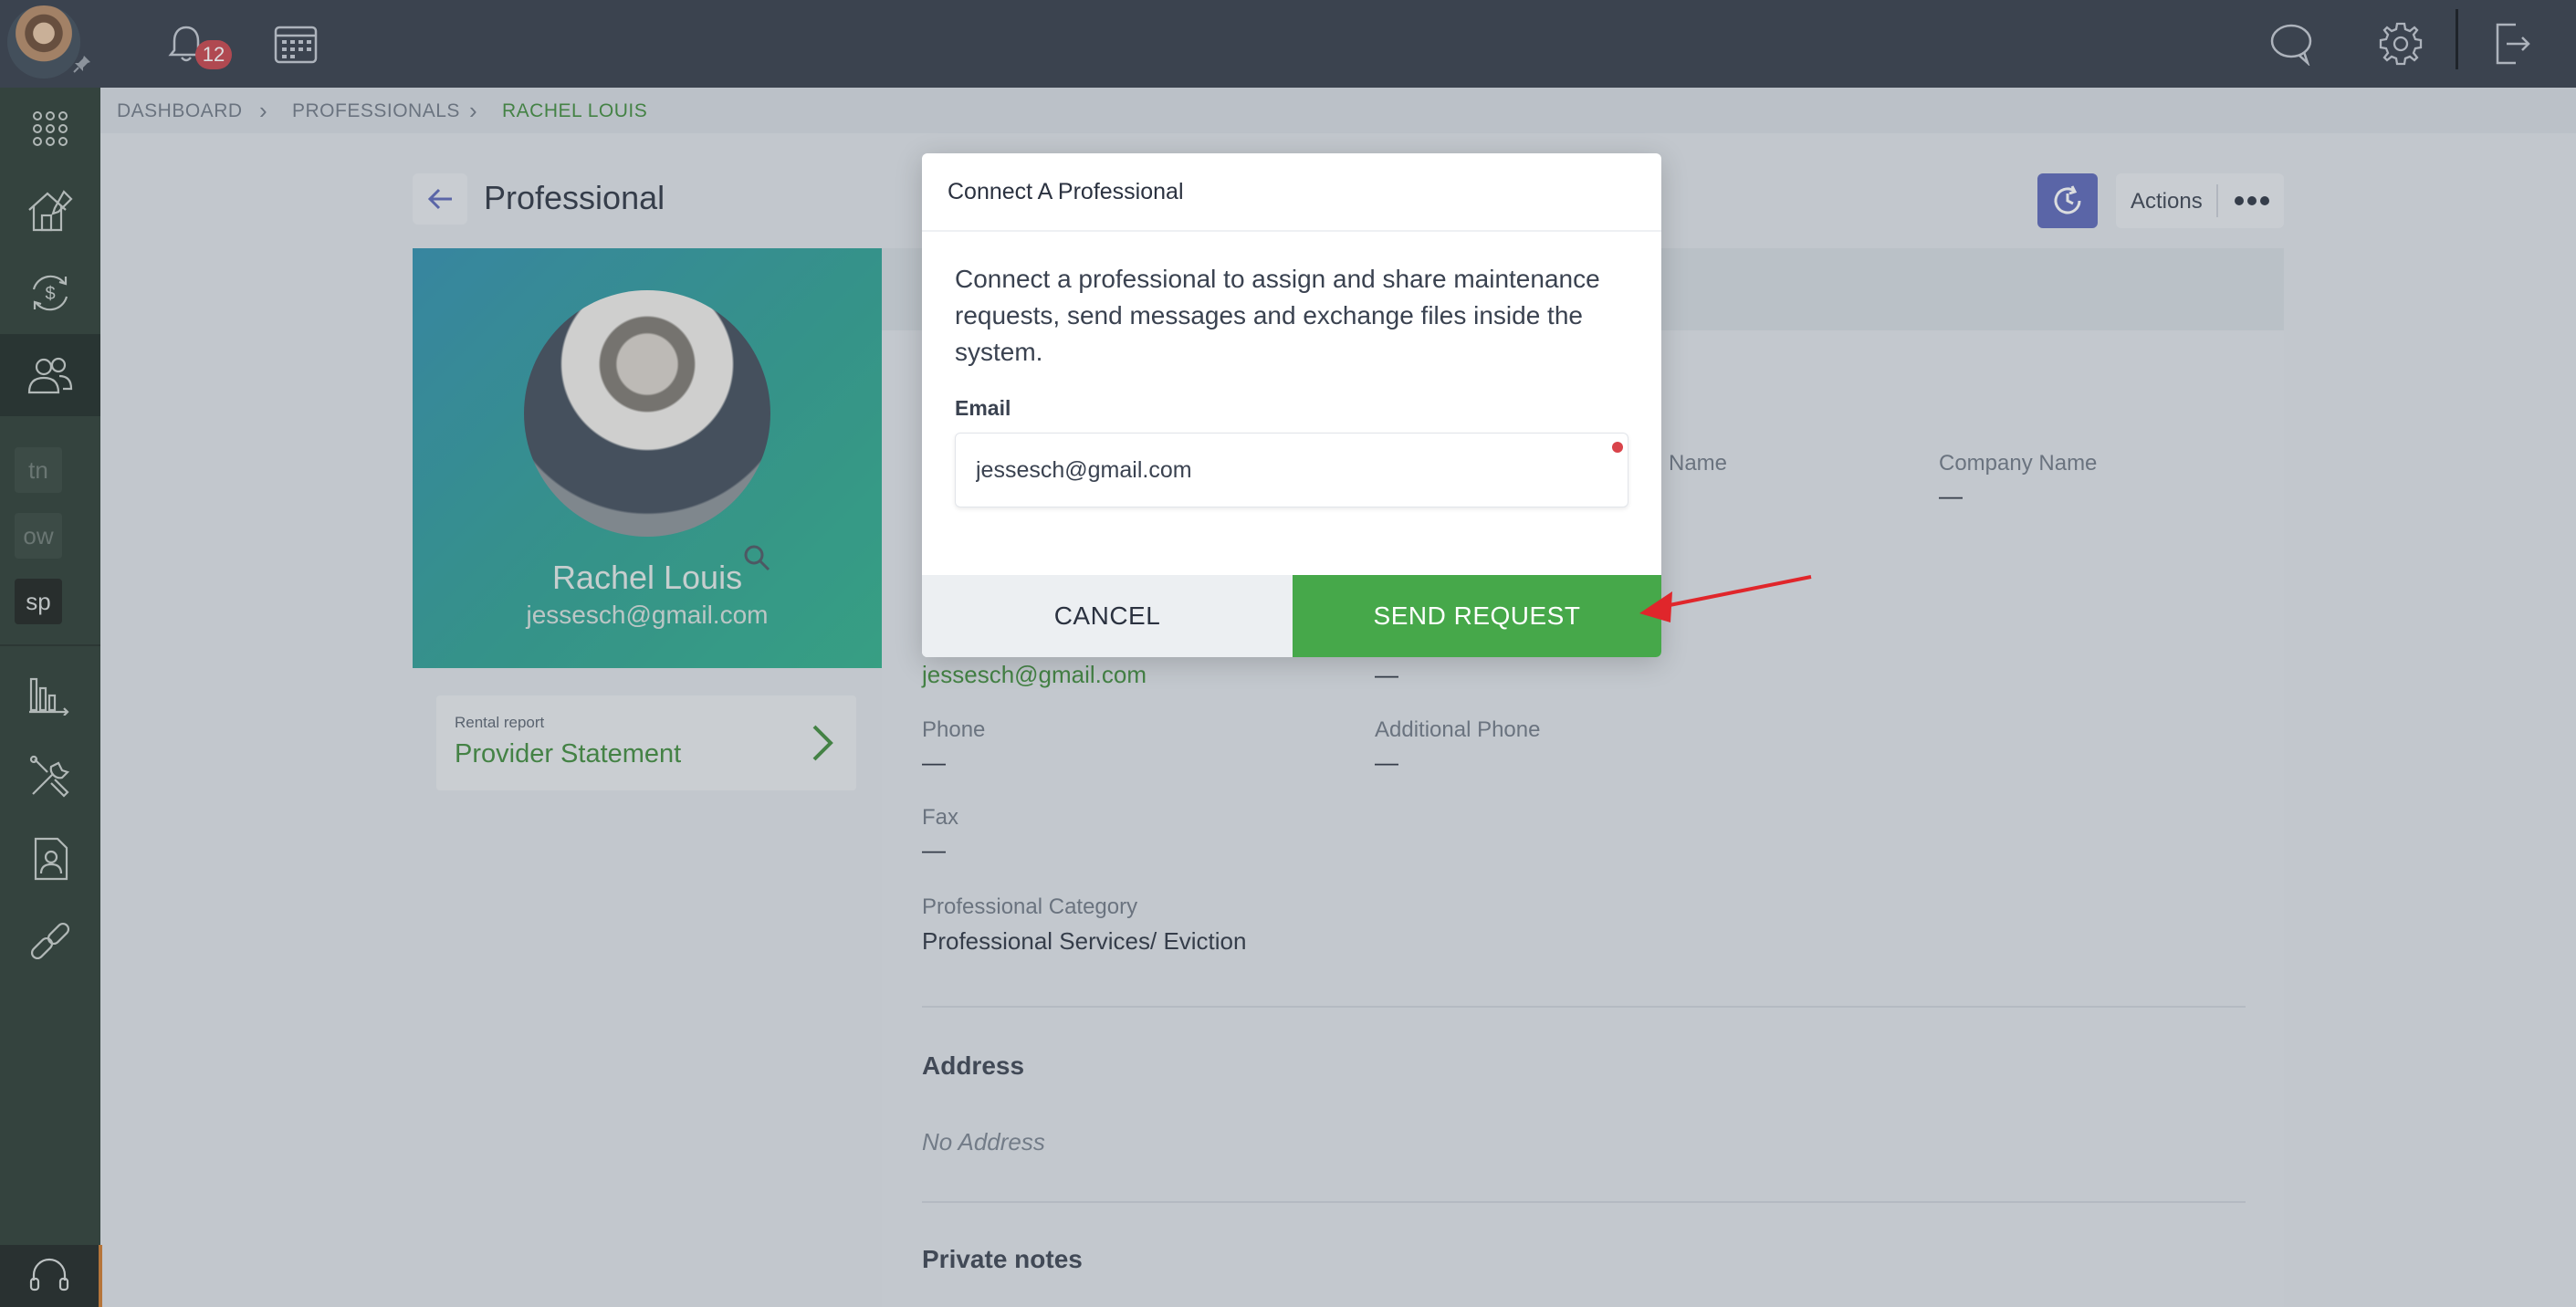 This screenshot has height=1307, width=2576. I want to click on send-request-button: SEND REQUEST, so click(1477, 616).